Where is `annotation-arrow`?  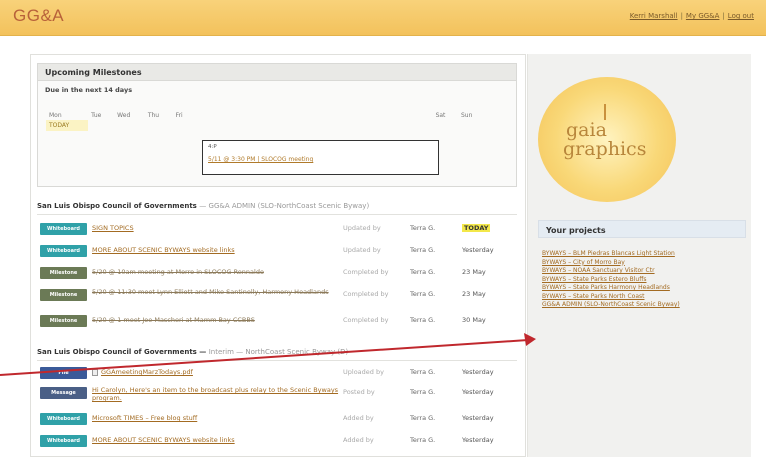
annotation-arrow is located at coordinates (268, 354).